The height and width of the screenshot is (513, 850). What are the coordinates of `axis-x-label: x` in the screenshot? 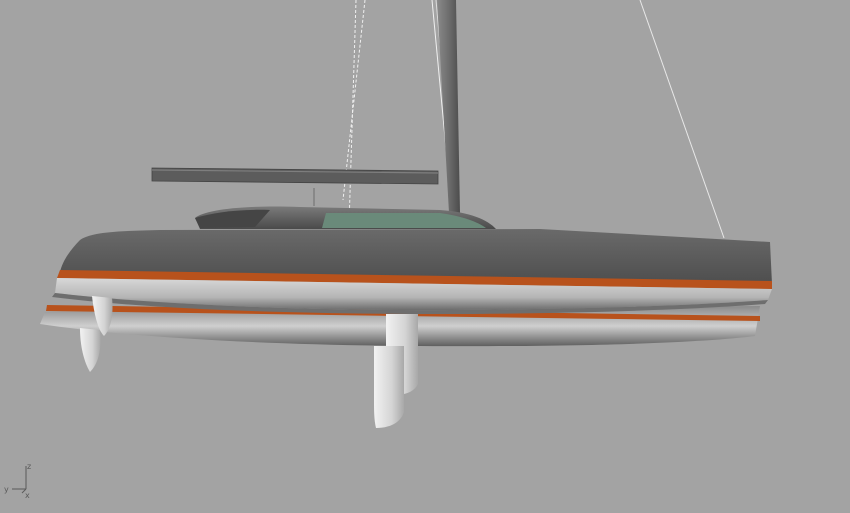 It's located at (27, 495).